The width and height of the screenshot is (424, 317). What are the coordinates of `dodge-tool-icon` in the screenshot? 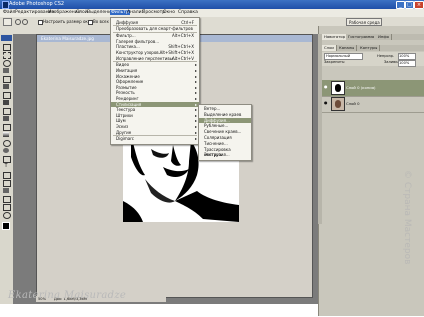 It's located at (6, 150).